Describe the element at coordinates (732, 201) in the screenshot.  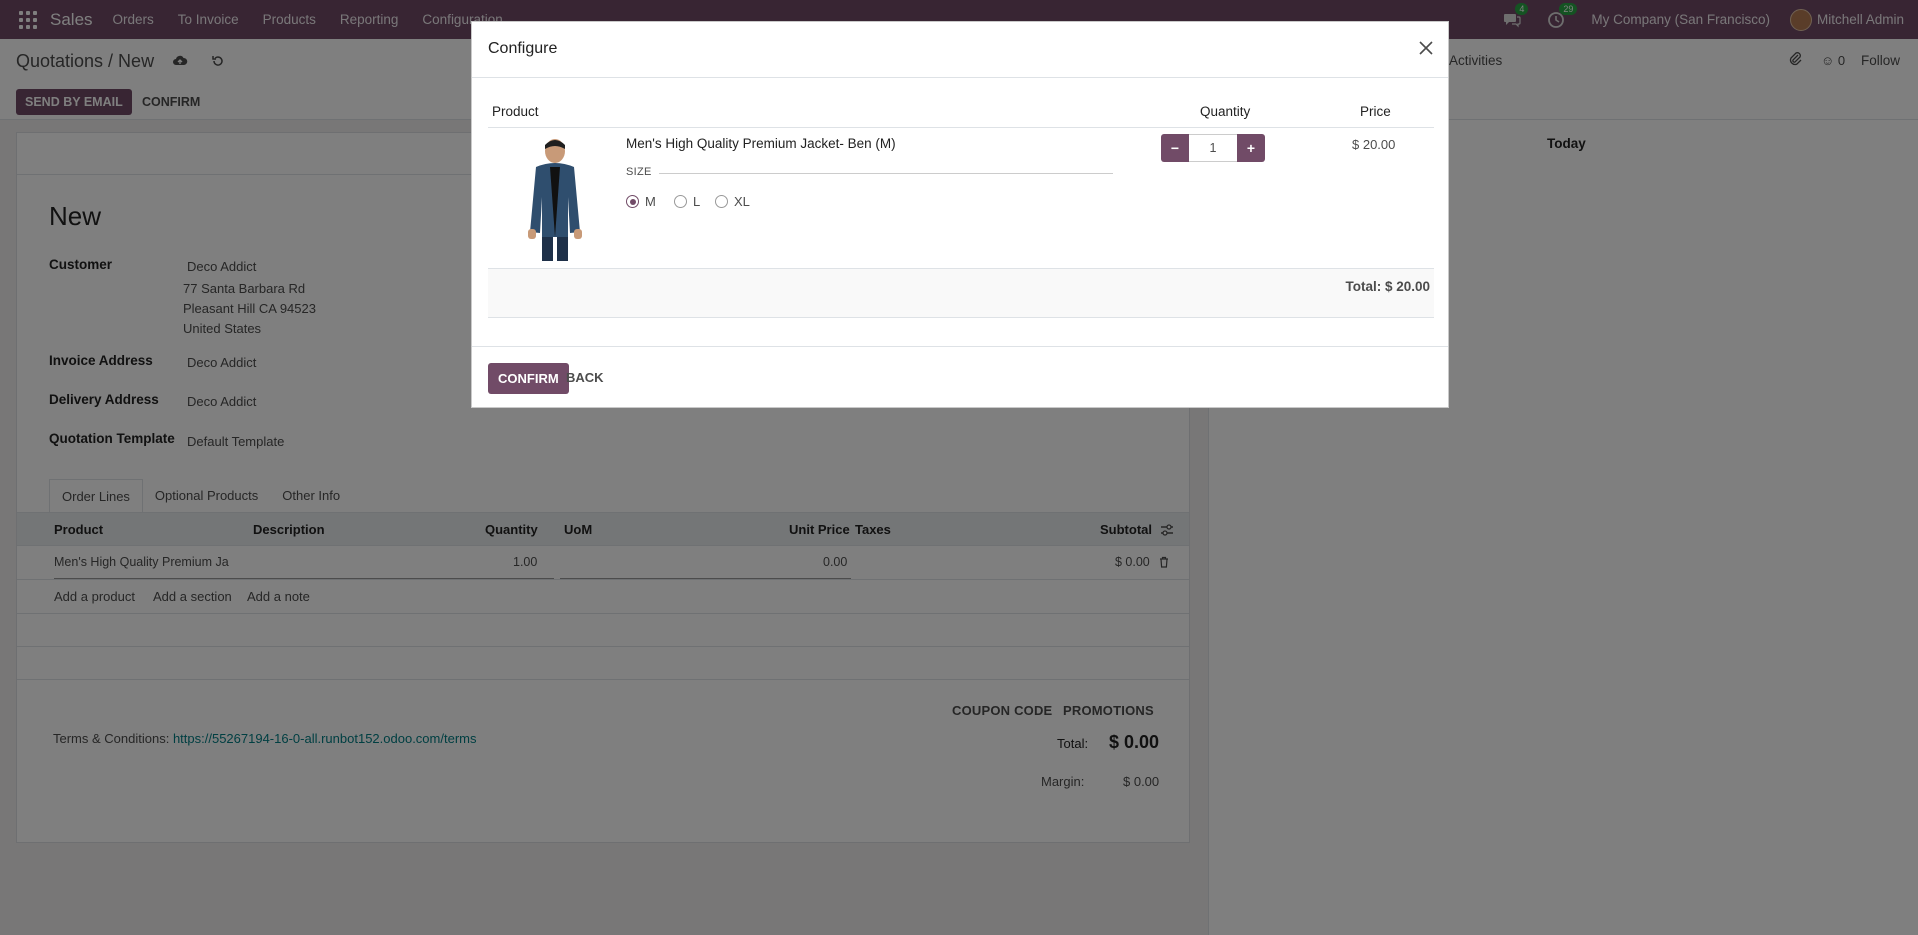
I see `size-option-xl: XL` at that location.